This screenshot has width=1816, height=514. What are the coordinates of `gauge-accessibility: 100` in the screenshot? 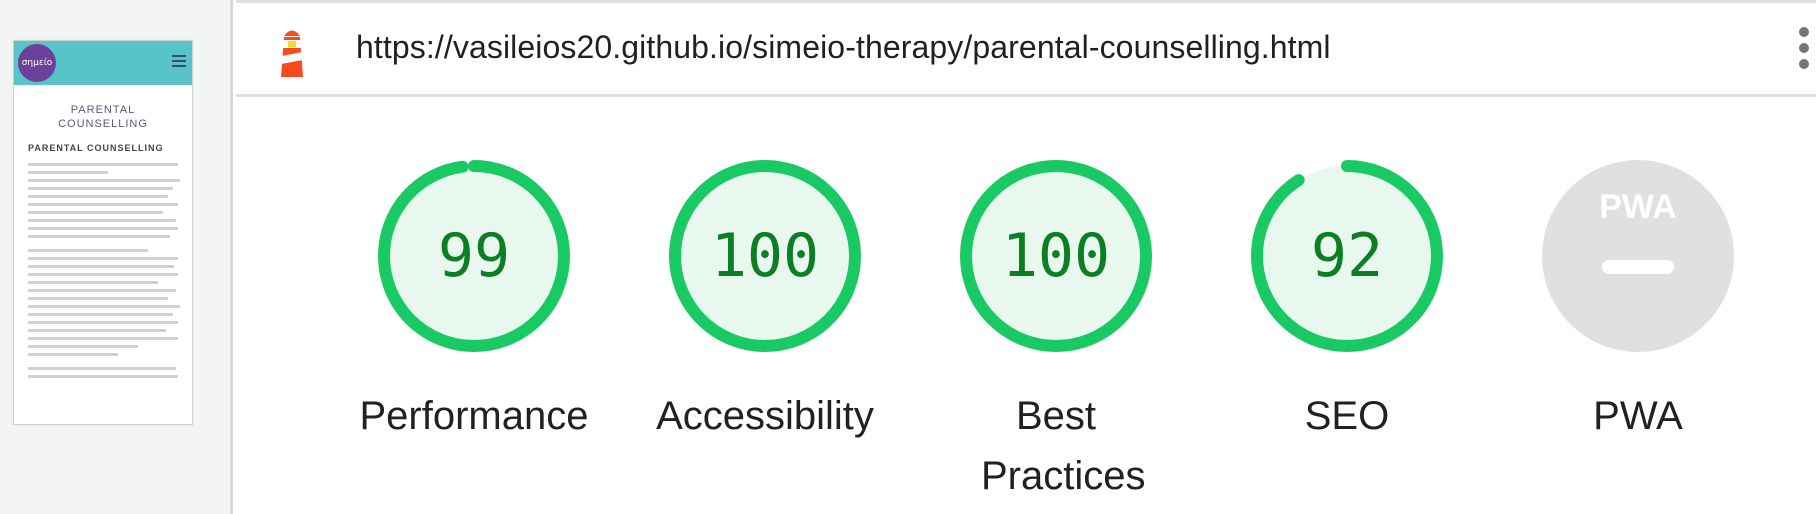 It's located at (765, 256).